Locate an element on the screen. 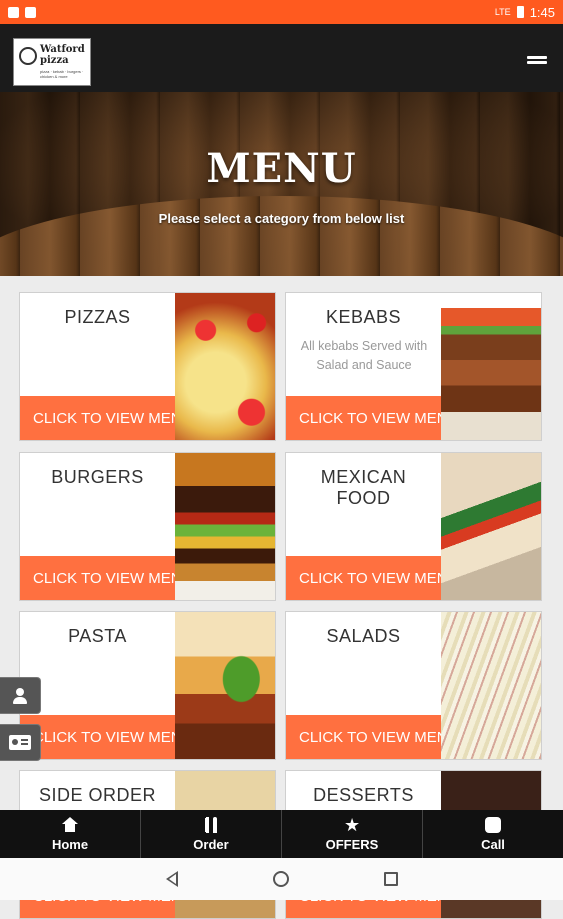 The width and height of the screenshot is (563, 919). status-time: 1:45 is located at coordinates (542, 12).